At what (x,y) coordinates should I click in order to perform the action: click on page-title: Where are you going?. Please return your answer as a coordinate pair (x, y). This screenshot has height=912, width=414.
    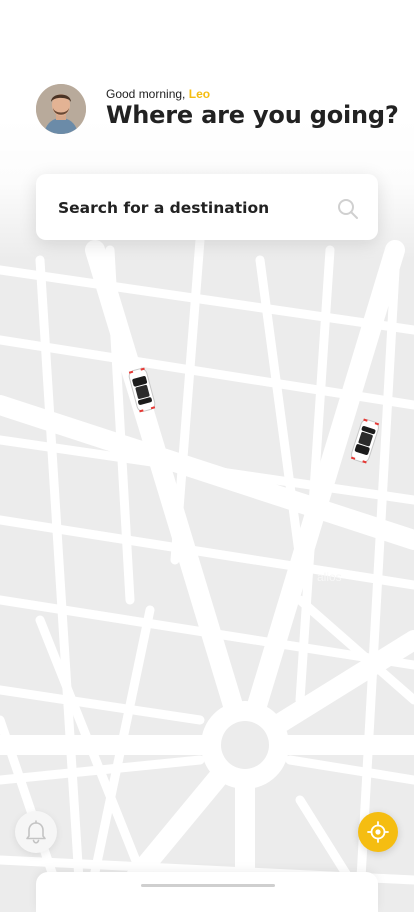
    Looking at the image, I should click on (252, 115).